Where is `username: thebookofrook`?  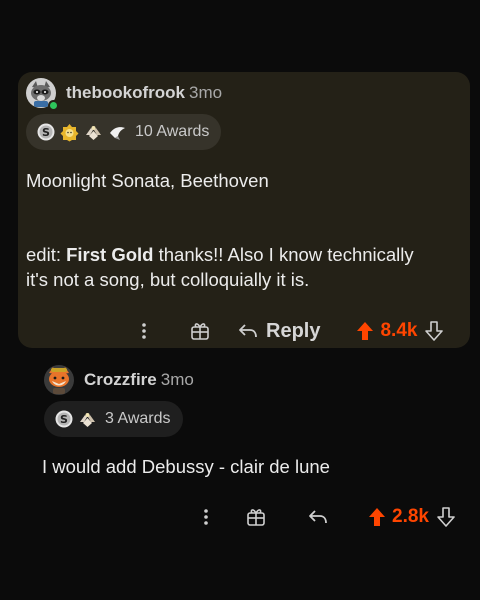
username: thebookofrook is located at coordinates (125, 93).